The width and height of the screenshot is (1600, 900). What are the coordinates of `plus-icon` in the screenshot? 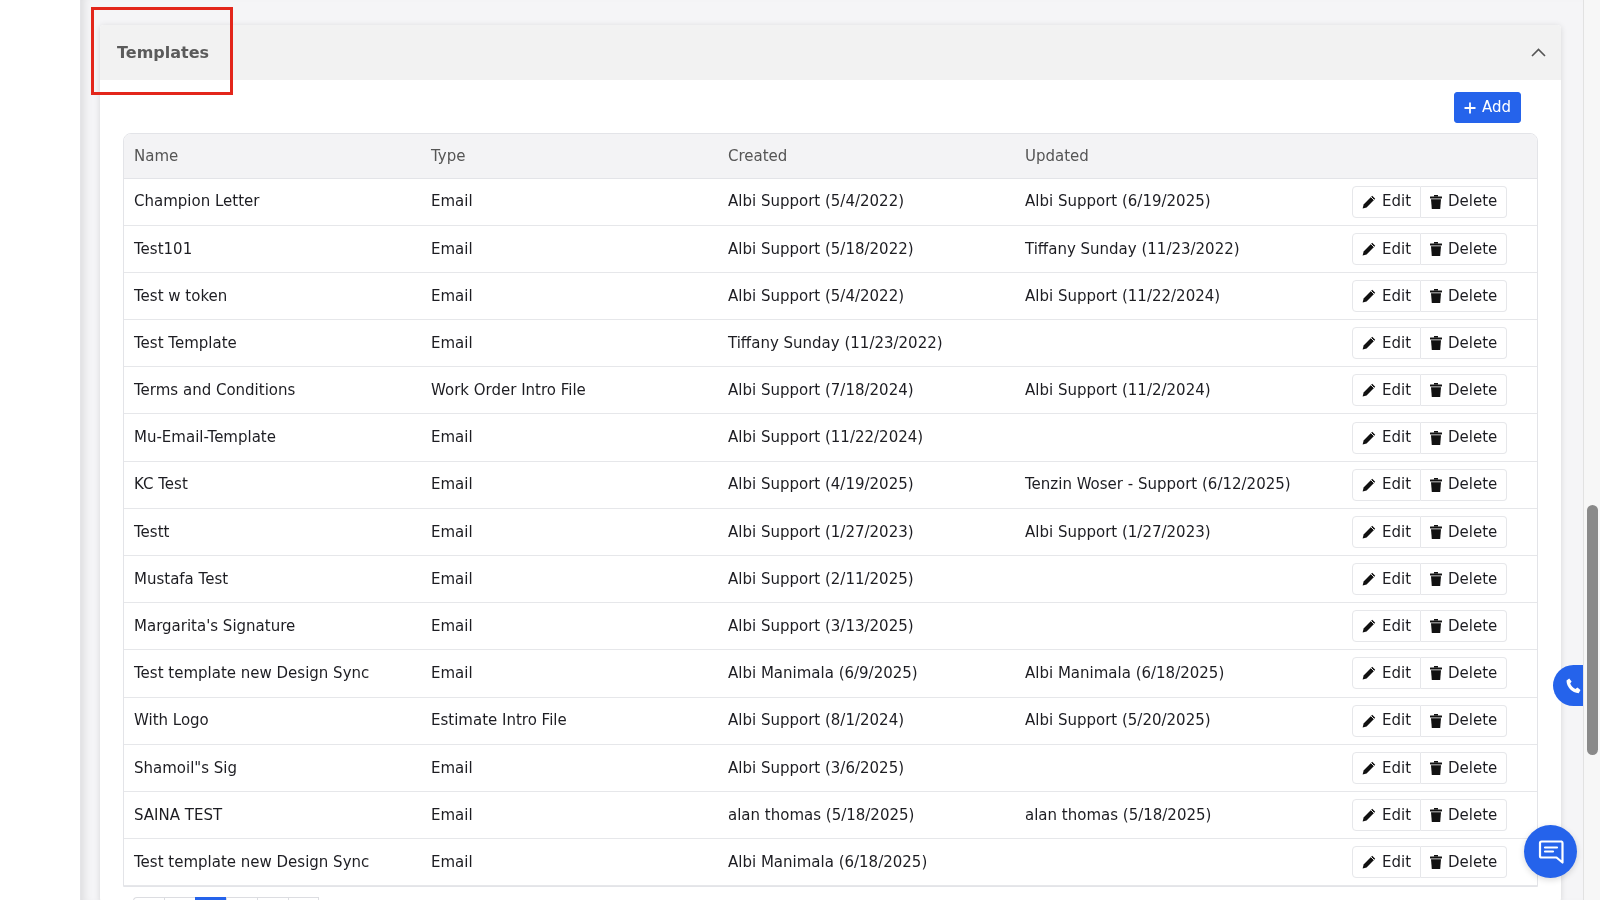 It's located at (1469, 107).